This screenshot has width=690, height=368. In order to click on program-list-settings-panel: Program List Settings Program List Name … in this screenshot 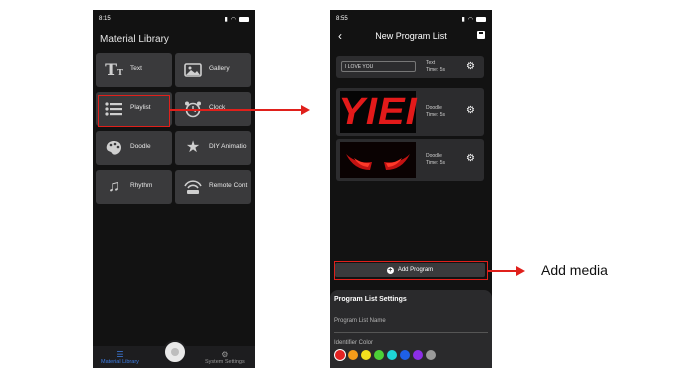, I will do `click(411, 329)`.